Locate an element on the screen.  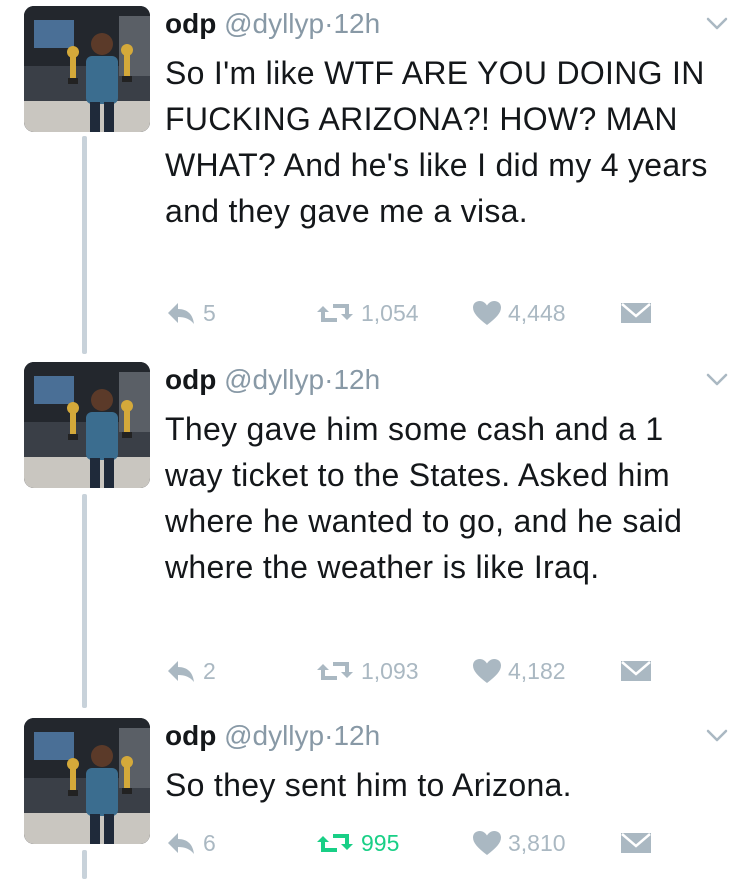
reply-button: 6 is located at coordinates (190, 843).